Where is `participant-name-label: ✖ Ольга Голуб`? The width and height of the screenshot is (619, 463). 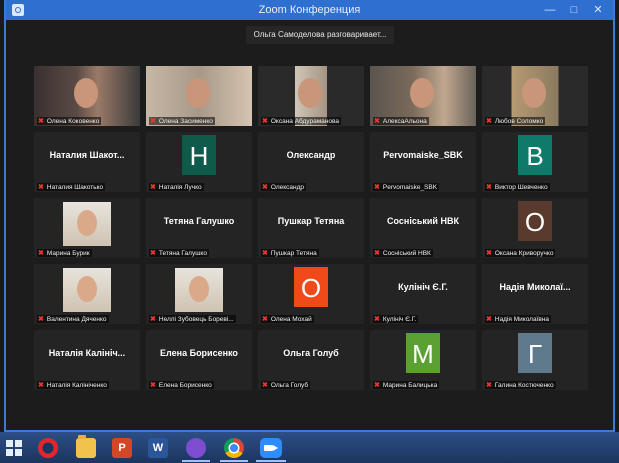 participant-name-label: ✖ Ольга Голуб is located at coordinates (286, 385).